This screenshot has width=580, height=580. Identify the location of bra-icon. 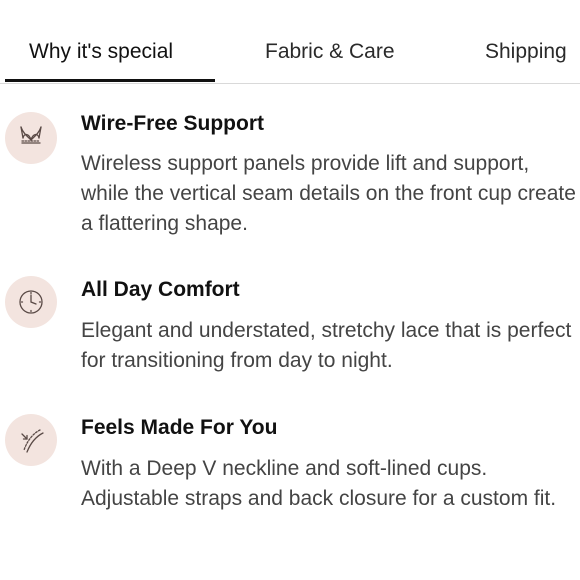
(31, 138).